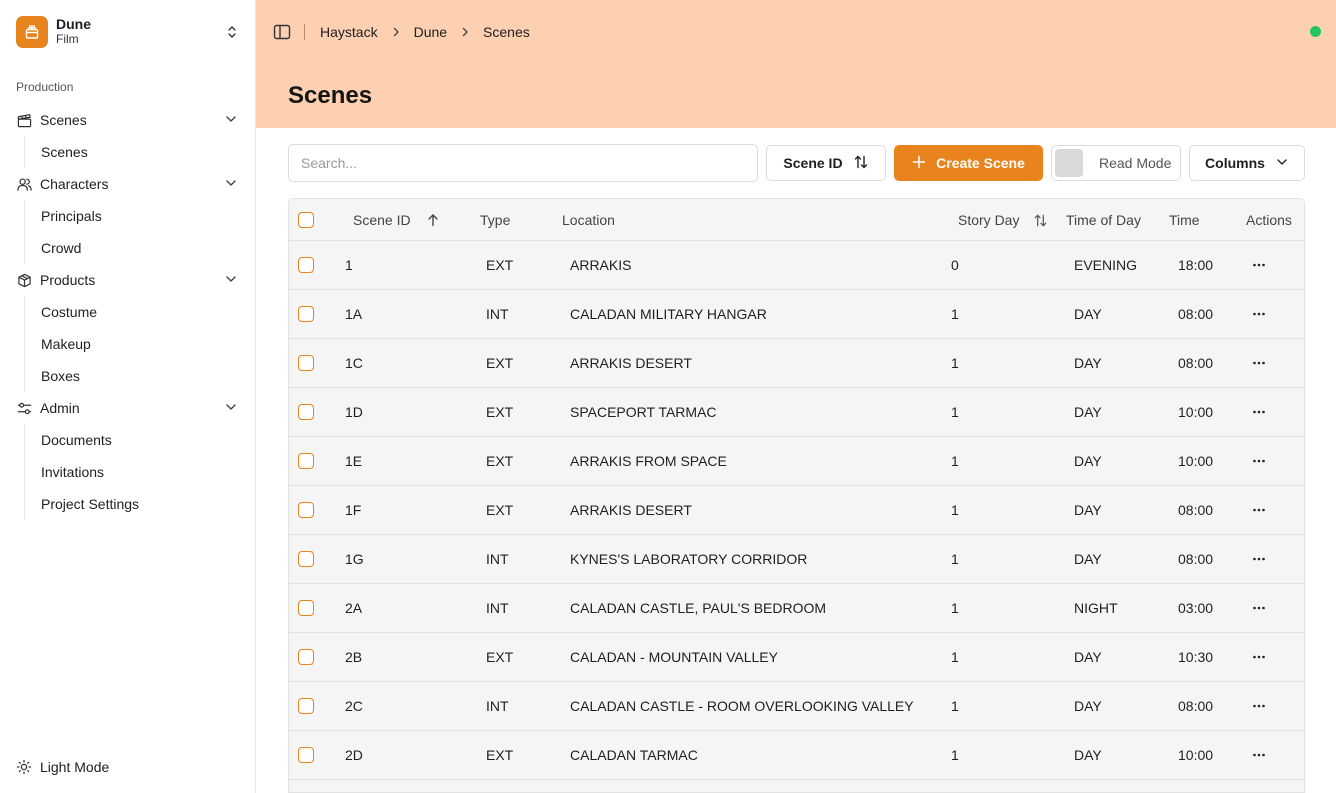 The height and width of the screenshot is (793, 1336). Describe the element at coordinates (382, 220) in the screenshot. I see `header-scene-id-label: Scene ID` at that location.